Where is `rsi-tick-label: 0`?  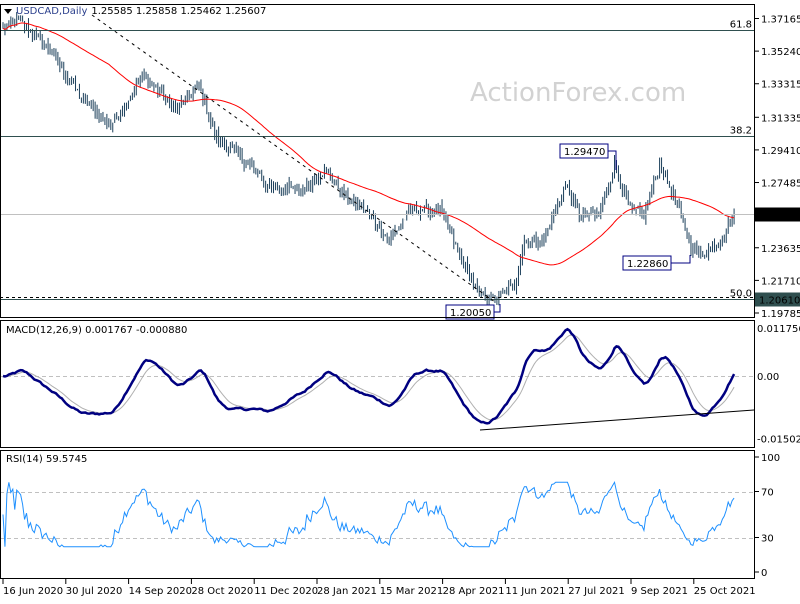
rsi-tick-label: 0 is located at coordinates (764, 573).